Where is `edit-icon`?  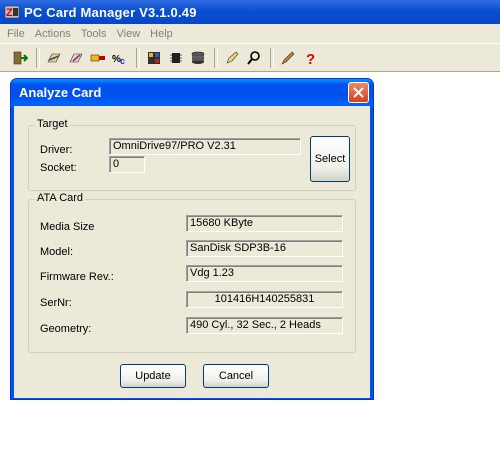
edit-icon is located at coordinates (232, 58).